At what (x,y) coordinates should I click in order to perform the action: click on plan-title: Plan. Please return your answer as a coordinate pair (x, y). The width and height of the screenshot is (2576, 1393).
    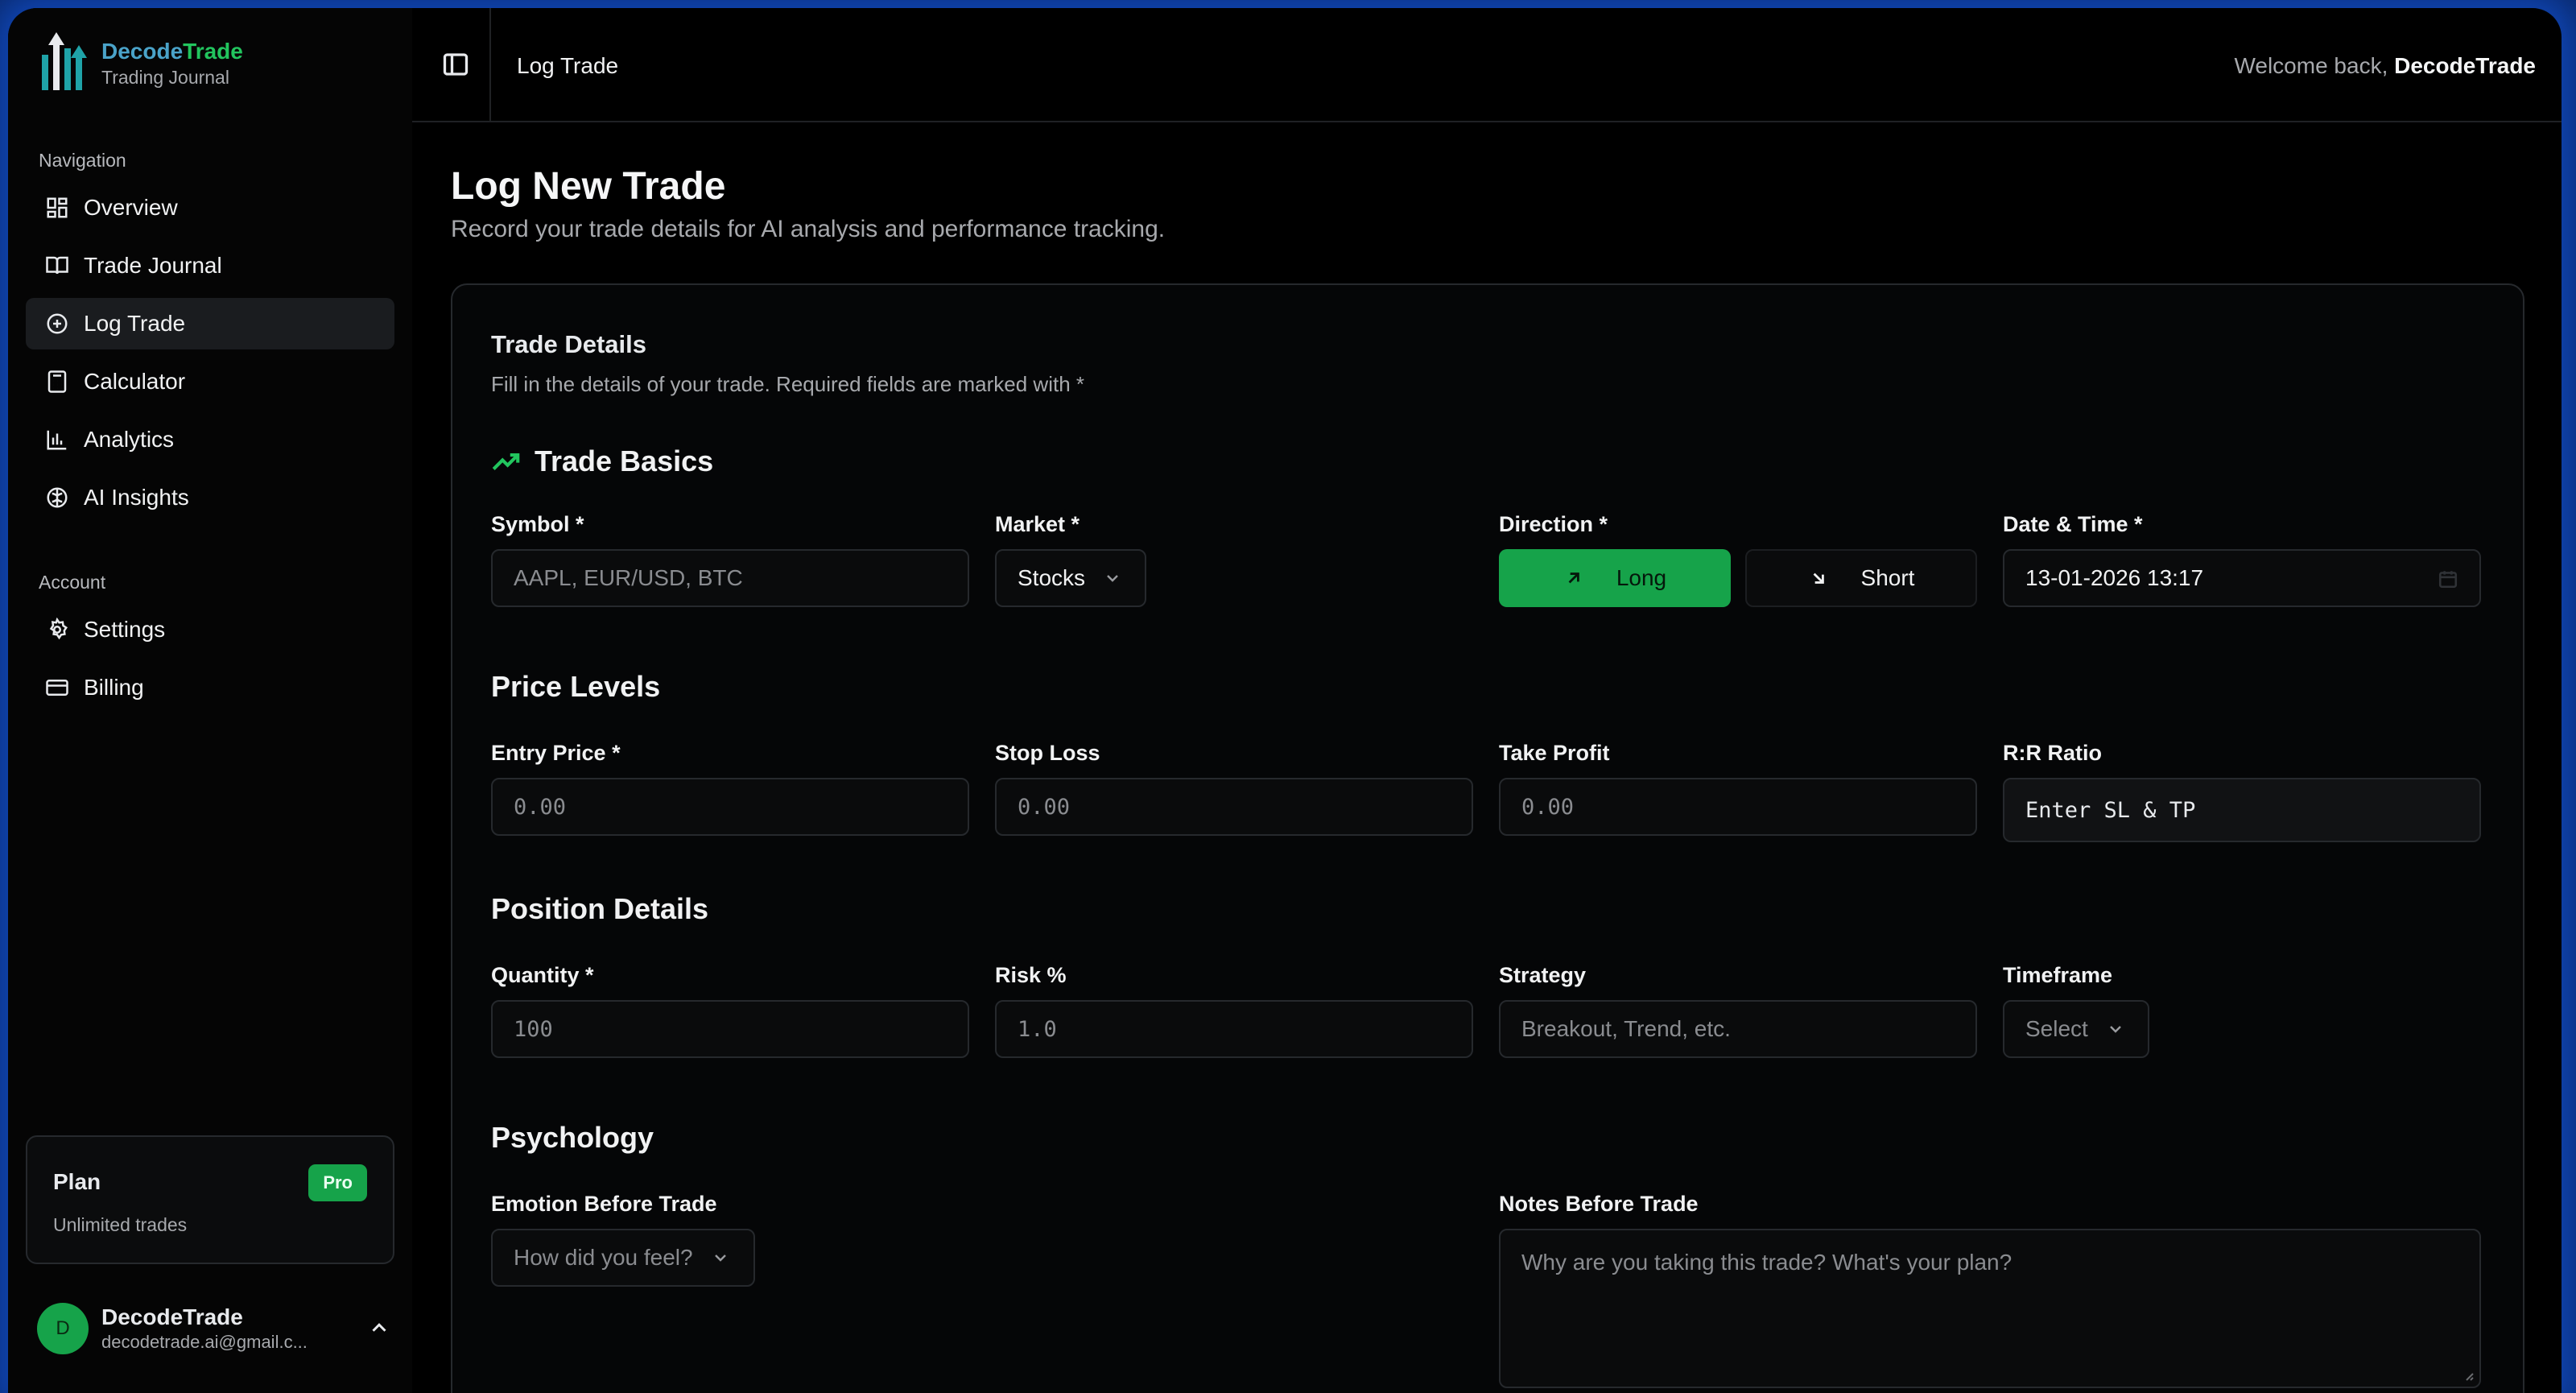
    Looking at the image, I should click on (77, 1181).